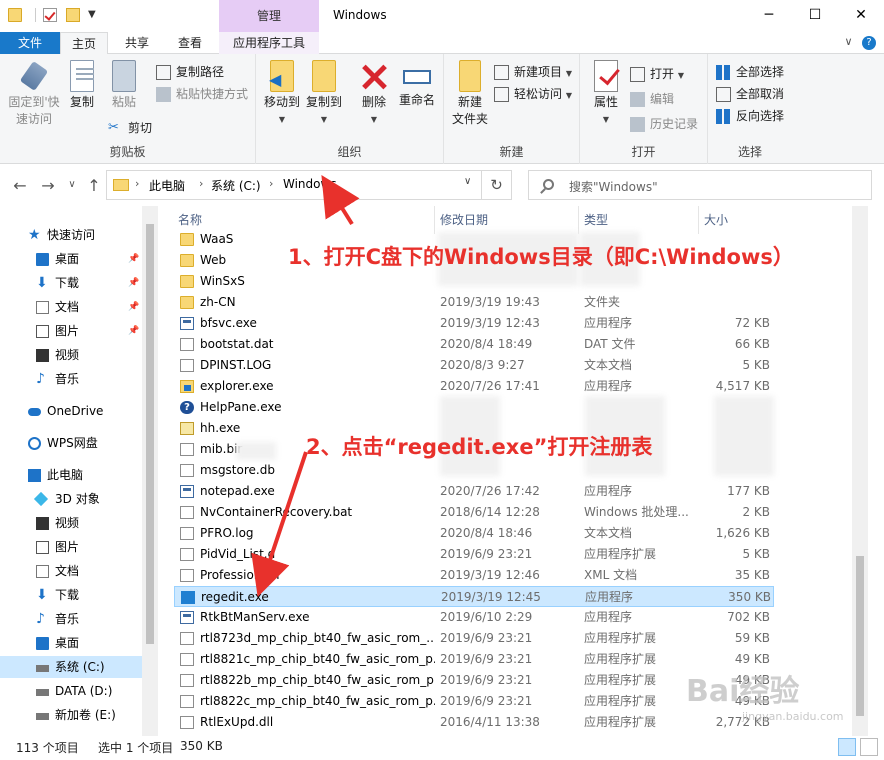 Image resolution: width=884 pixels, height=760 pixels. What do you see at coordinates (305, 386) in the screenshot?
I see `annotation-arrows` at bounding box center [305, 386].